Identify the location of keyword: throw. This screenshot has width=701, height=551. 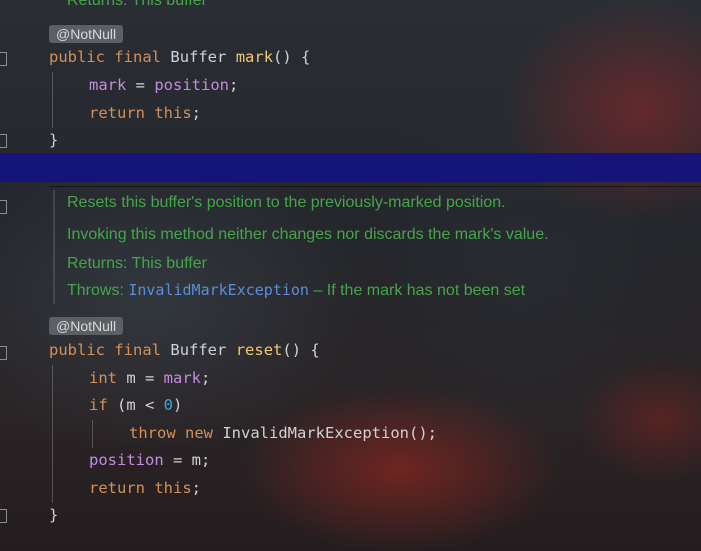
(152, 433).